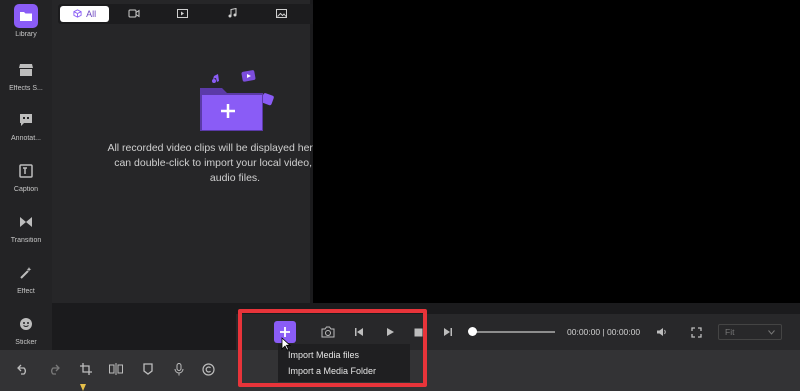  What do you see at coordinates (662, 332) in the screenshot?
I see `volume-icon` at bounding box center [662, 332].